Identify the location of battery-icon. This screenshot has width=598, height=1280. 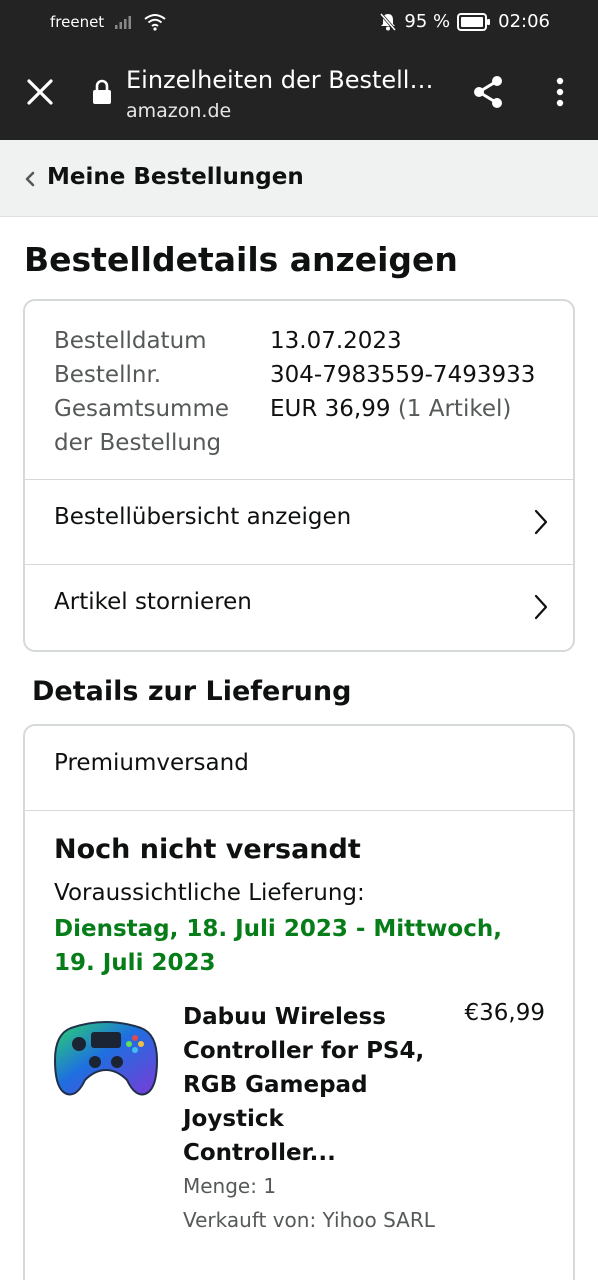
(474, 21).